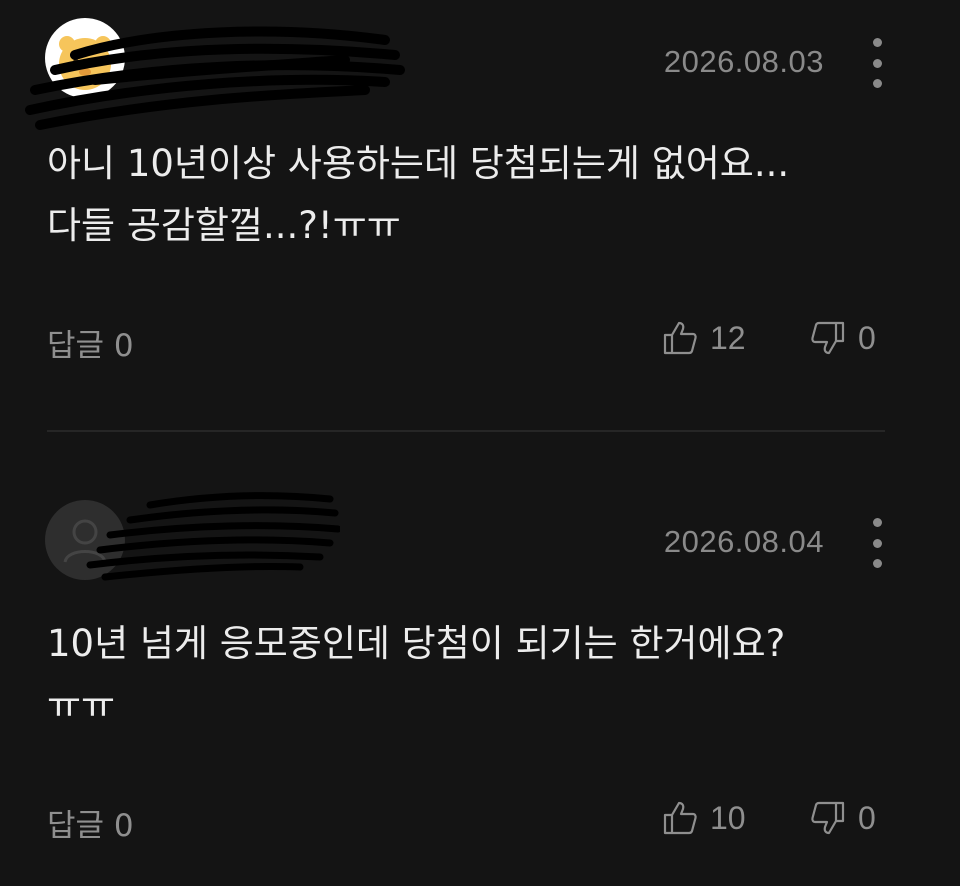 The height and width of the screenshot is (886, 960). I want to click on comment-text: 10년 넘게 응모중인데 당첨이 되기는 한거에요? ㅠㅠ, so click(477, 675).